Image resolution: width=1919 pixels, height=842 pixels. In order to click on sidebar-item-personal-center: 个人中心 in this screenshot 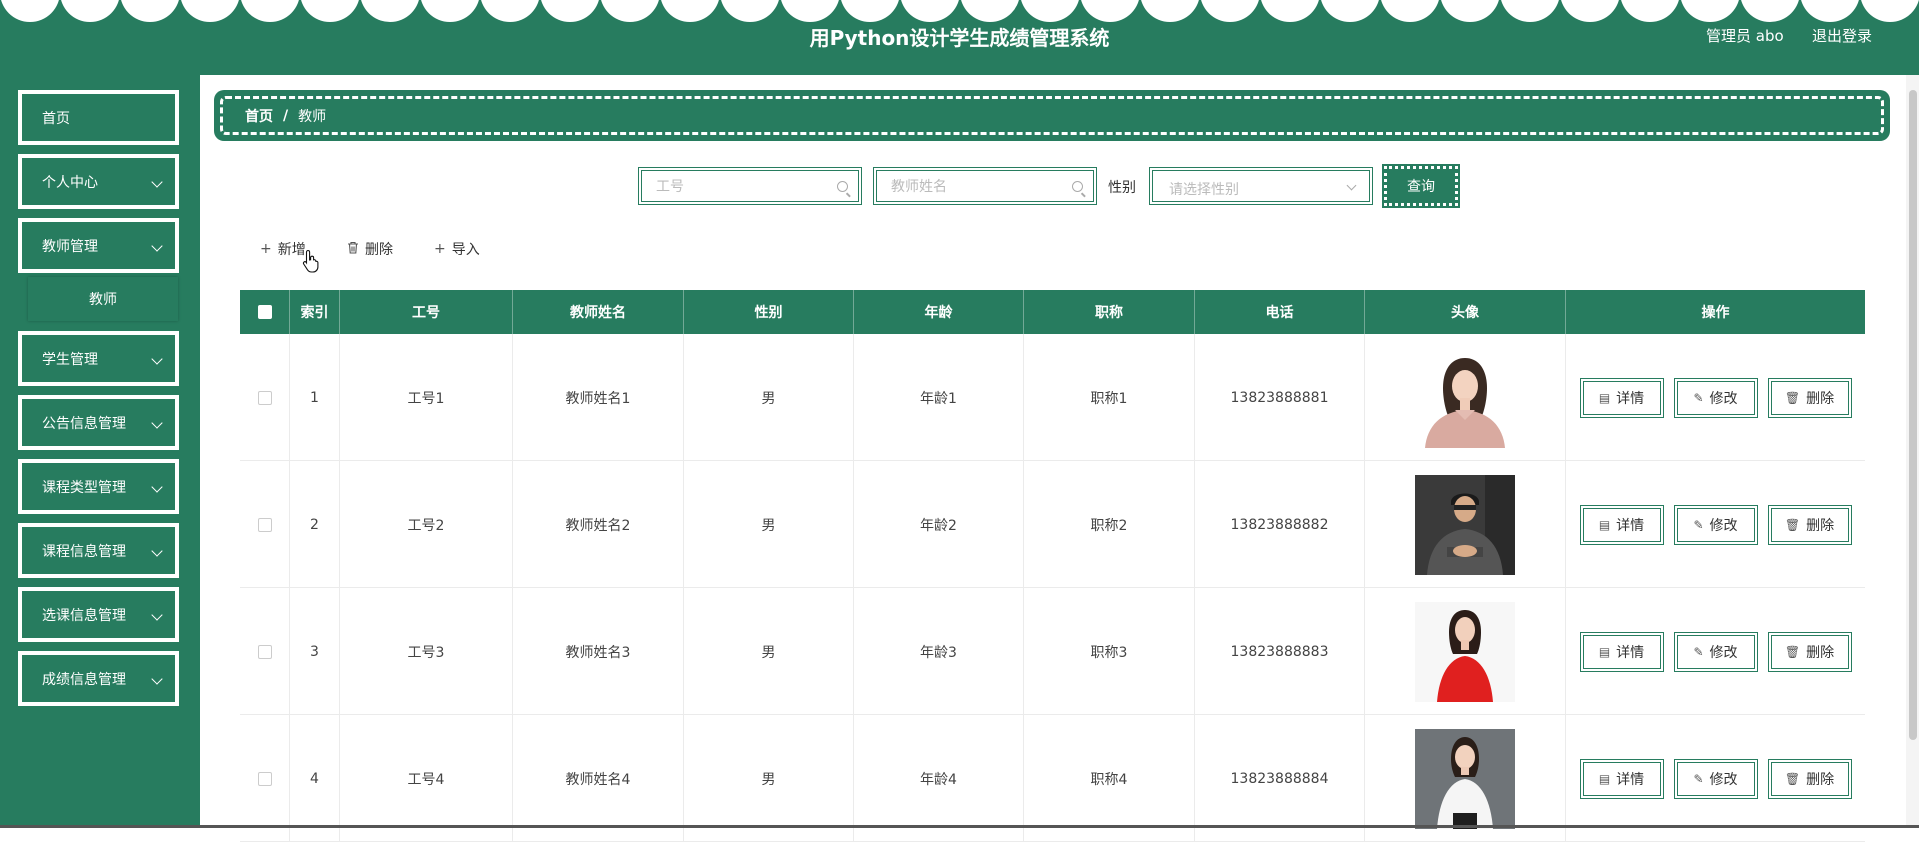, I will do `click(98, 181)`.